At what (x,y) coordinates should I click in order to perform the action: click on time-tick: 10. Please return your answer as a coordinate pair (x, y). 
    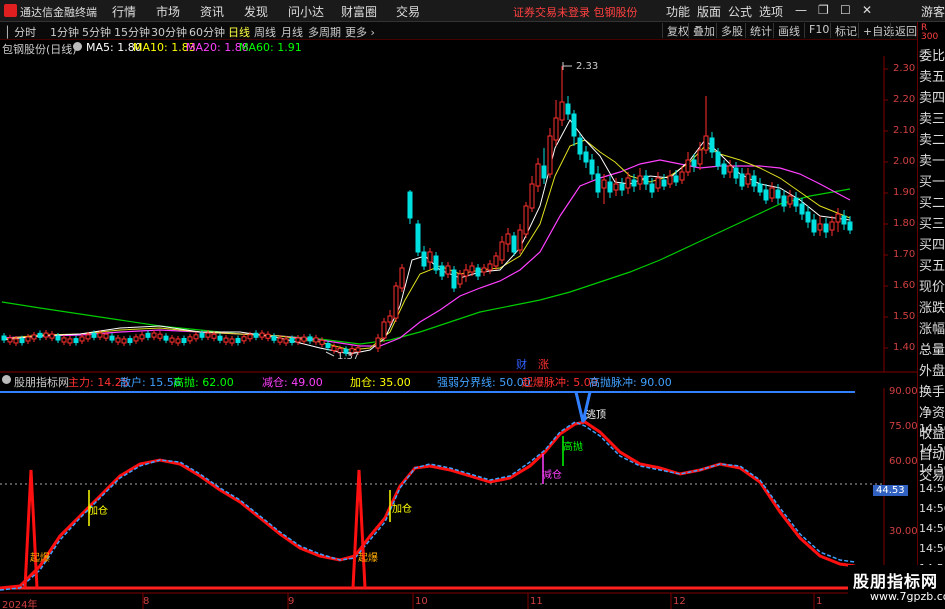
    Looking at the image, I should click on (421, 601).